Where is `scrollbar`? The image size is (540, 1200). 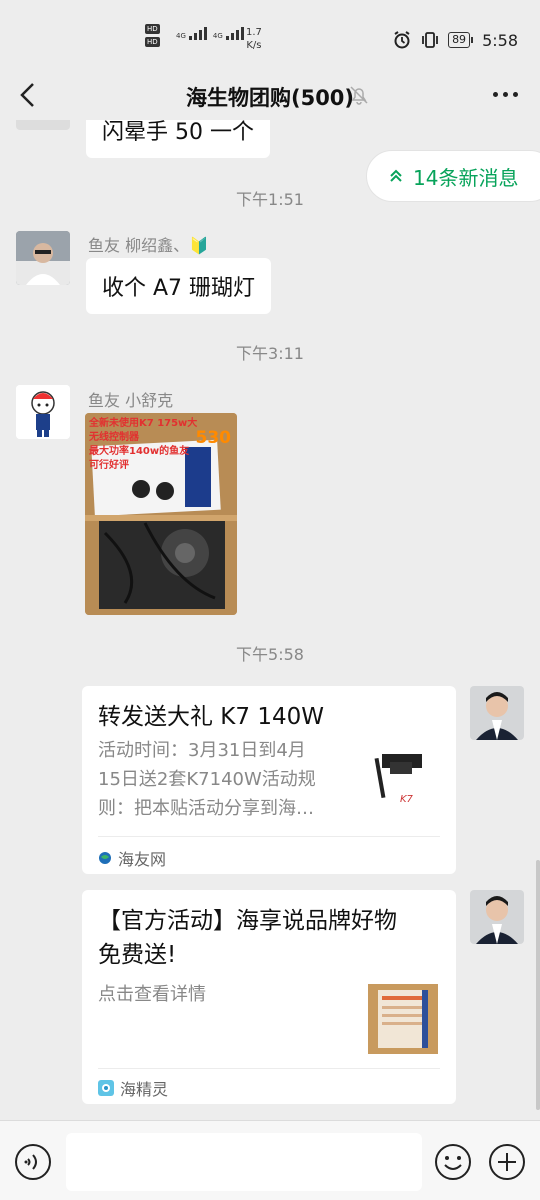
scrollbar is located at coordinates (538, 985).